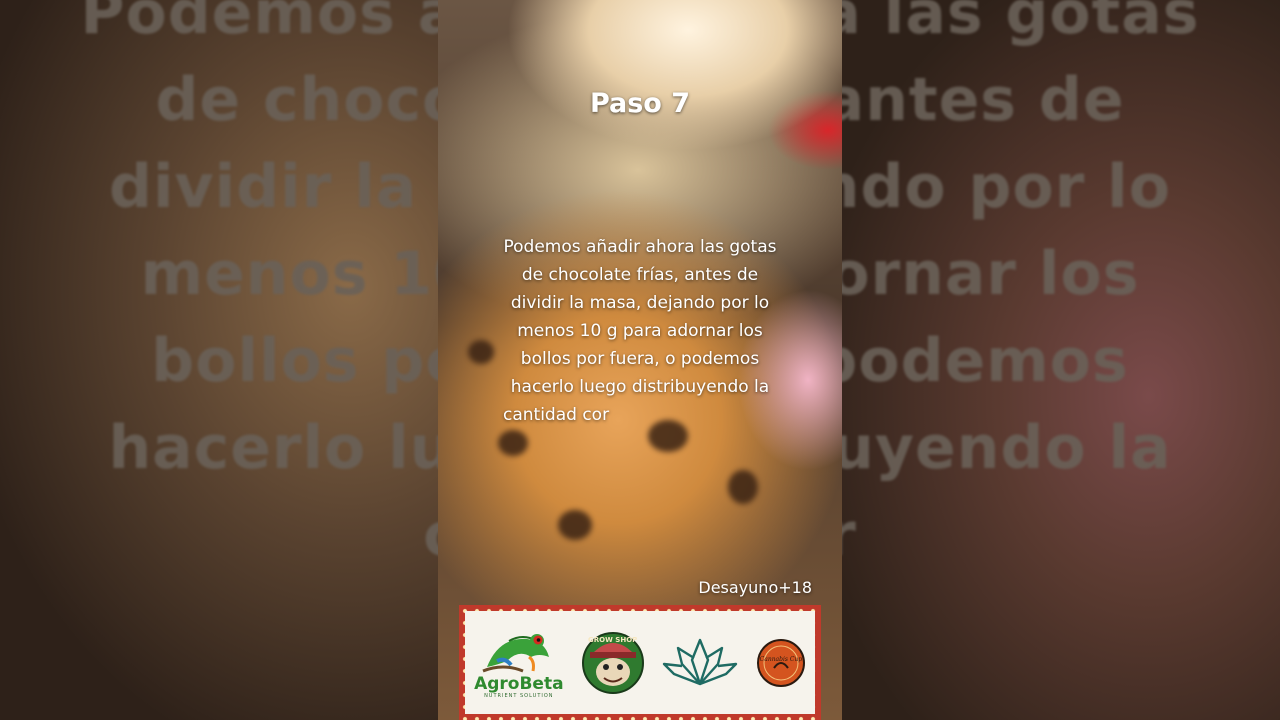 This screenshot has width=1280, height=720. What do you see at coordinates (640, 275) in the screenshot?
I see `instruction-line: de chocolate frías, antes de` at bounding box center [640, 275].